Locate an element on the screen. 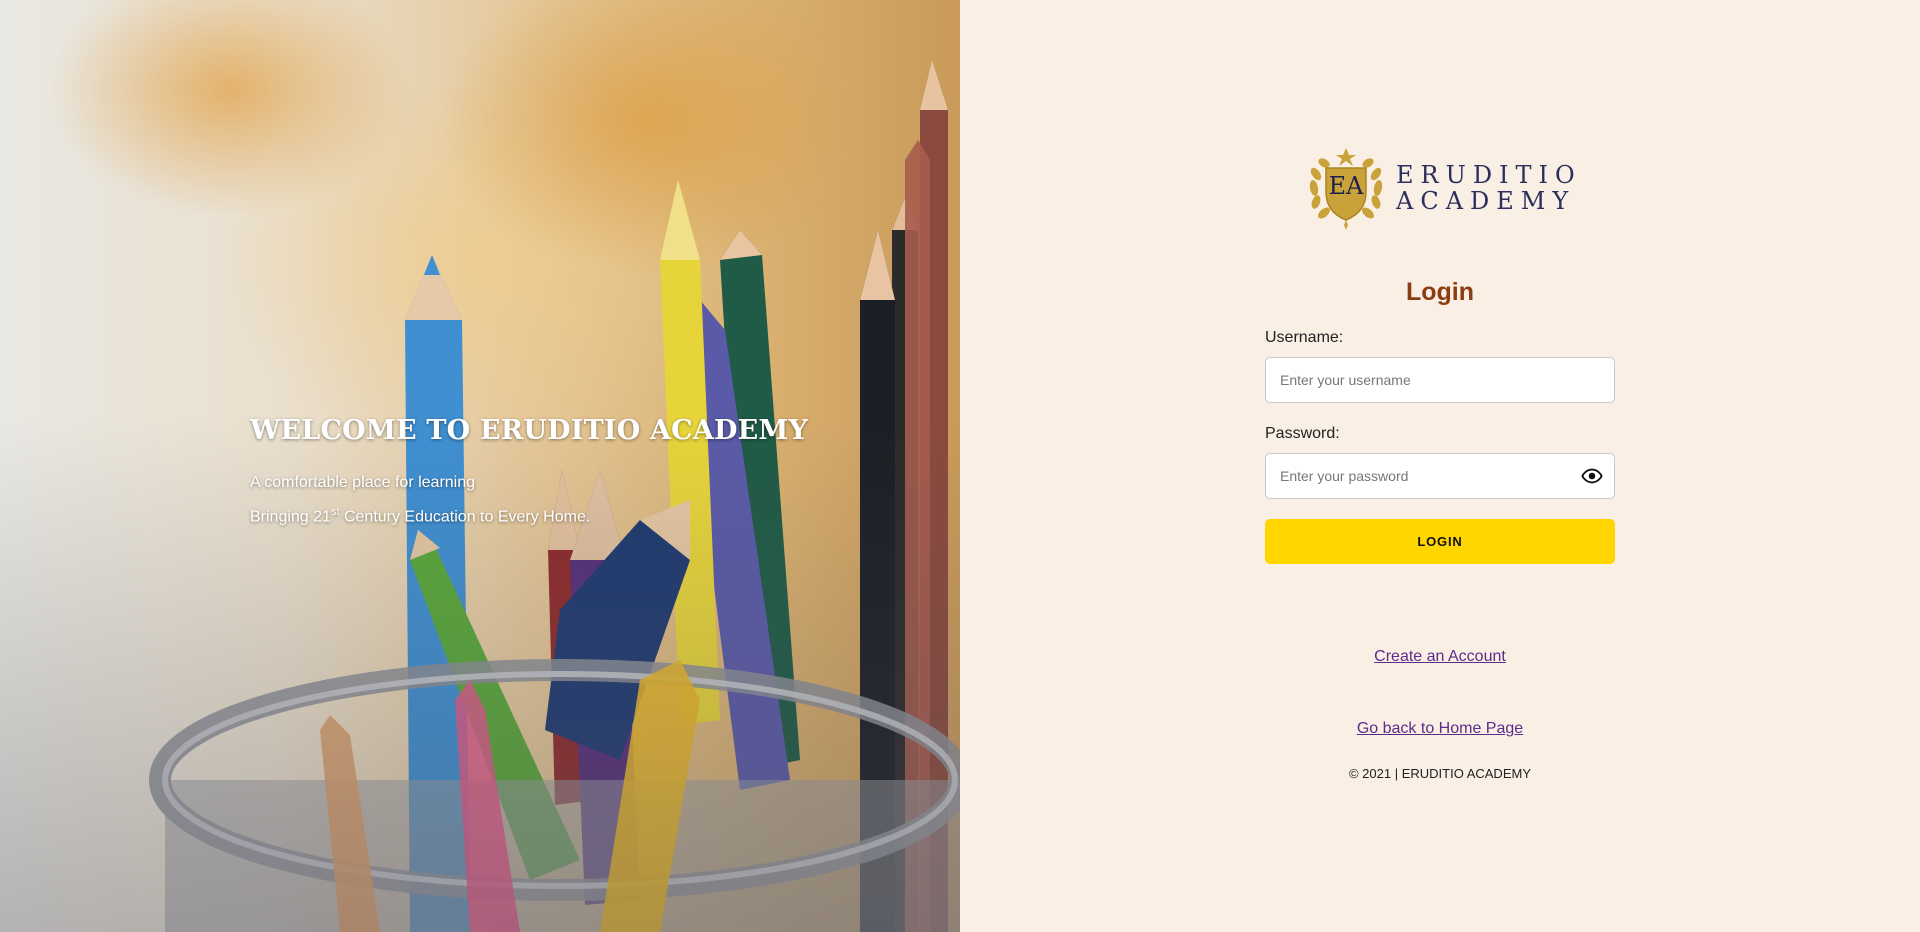 The width and height of the screenshot is (1920, 932). login-form: Login Username: Password: LOGIN is located at coordinates (1440, 421).